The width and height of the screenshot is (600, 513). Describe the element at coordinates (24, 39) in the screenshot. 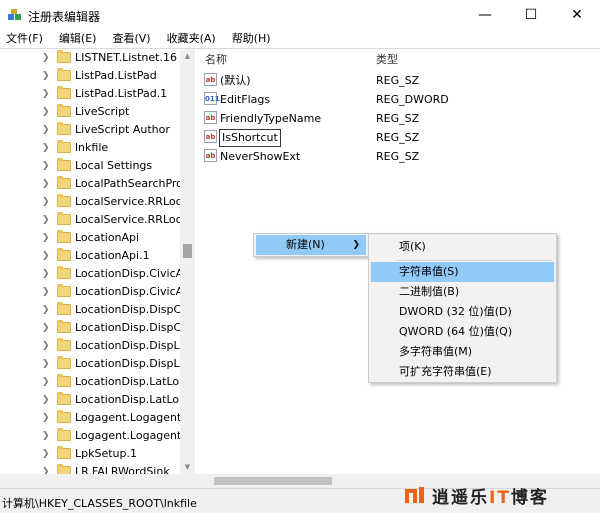

I see `menu-file: 文件(F)` at that location.